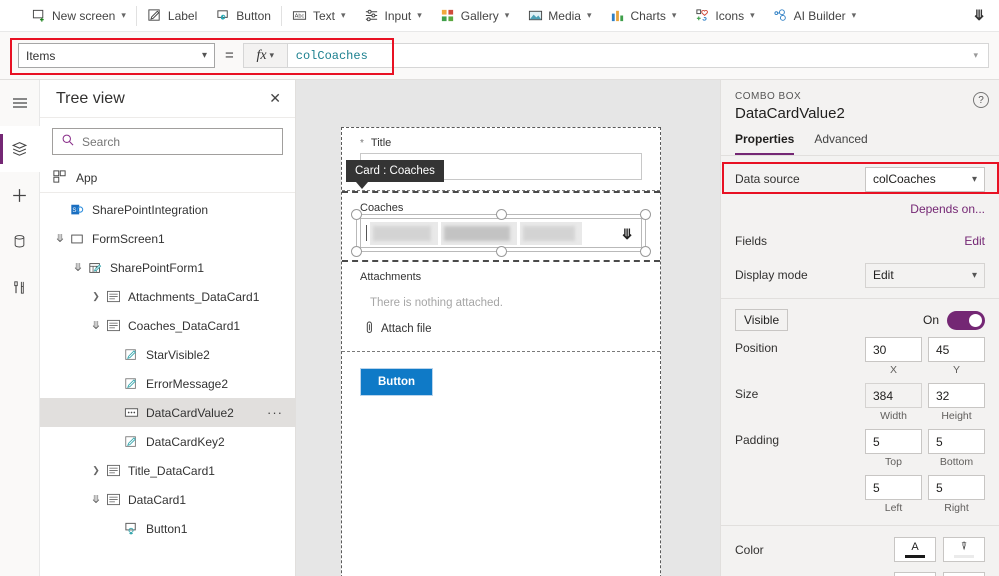  Describe the element at coordinates (893, 349) in the screenshot. I see `position-x-input: 30` at that location.